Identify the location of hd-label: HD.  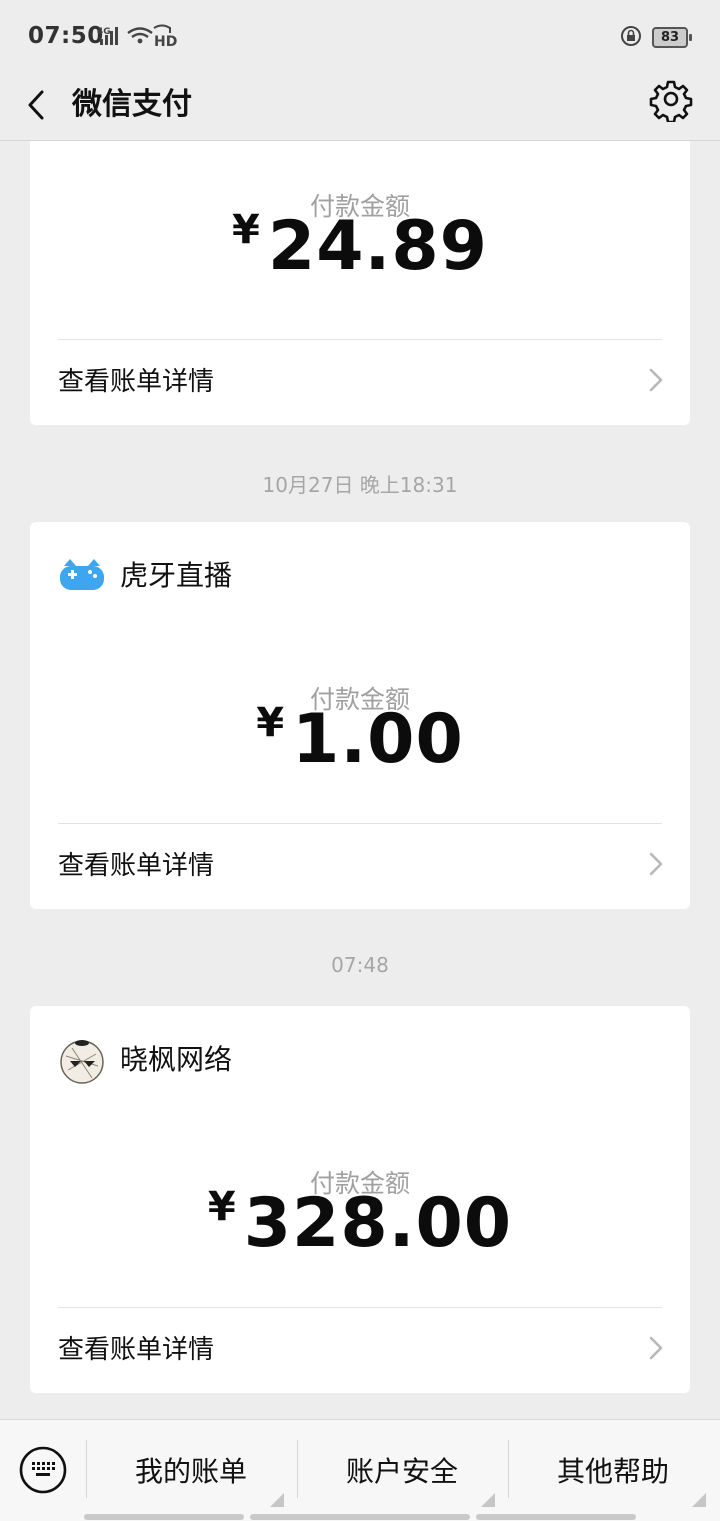
(165, 42).